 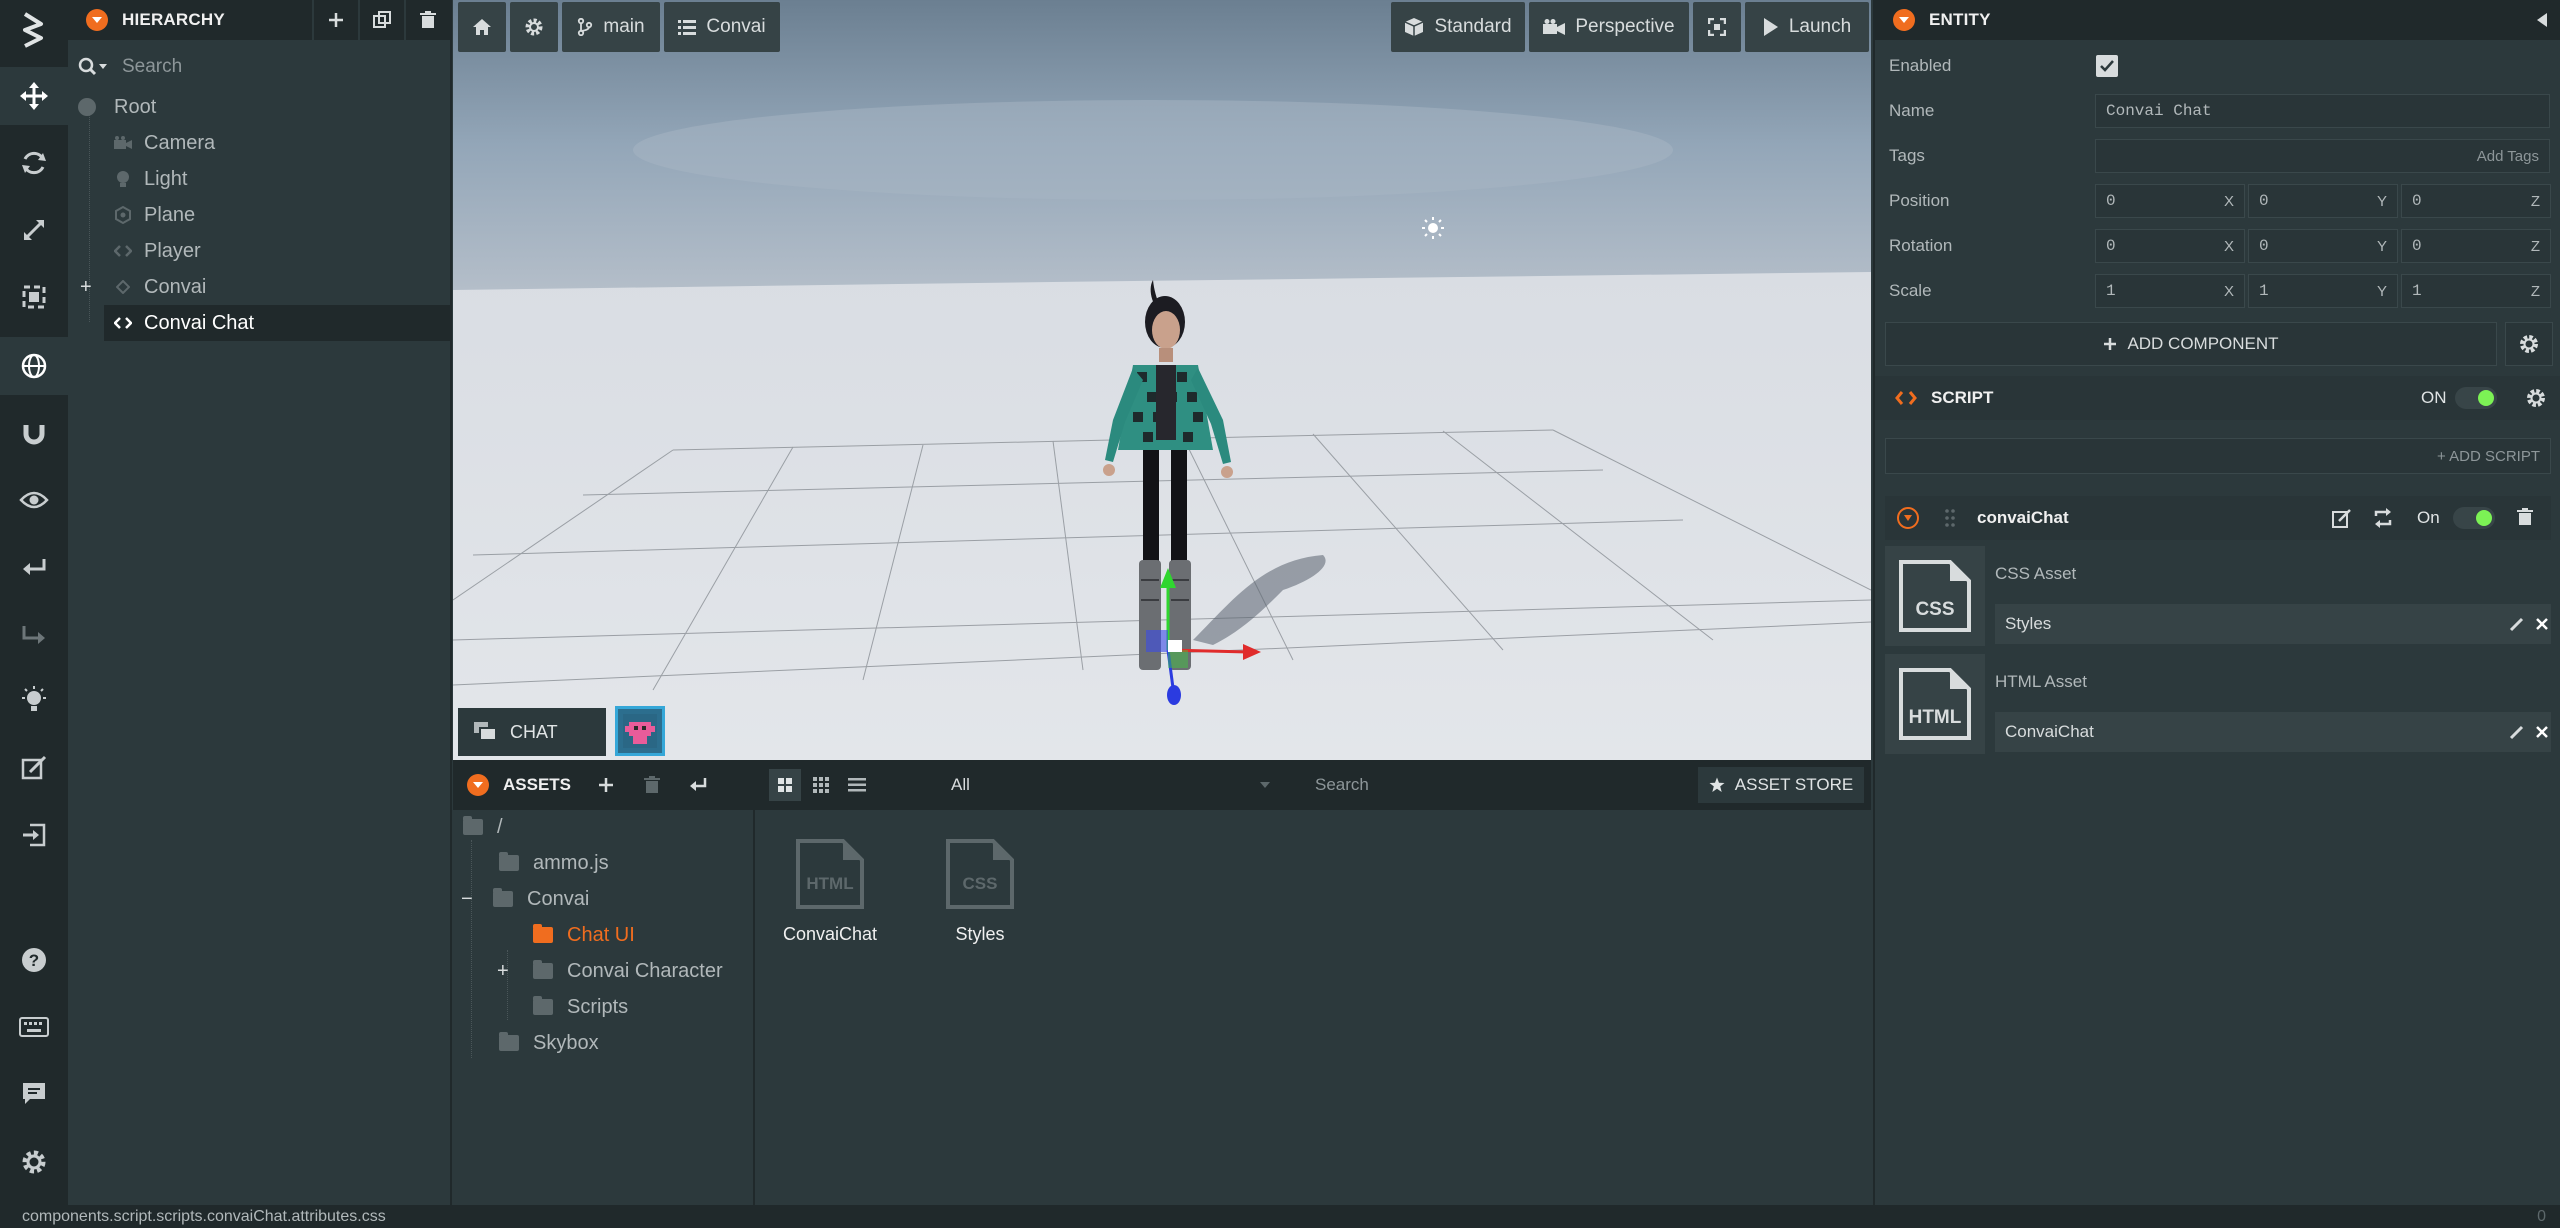 I want to click on keyboard-shortcuts-icon, so click(x=34, y=1027).